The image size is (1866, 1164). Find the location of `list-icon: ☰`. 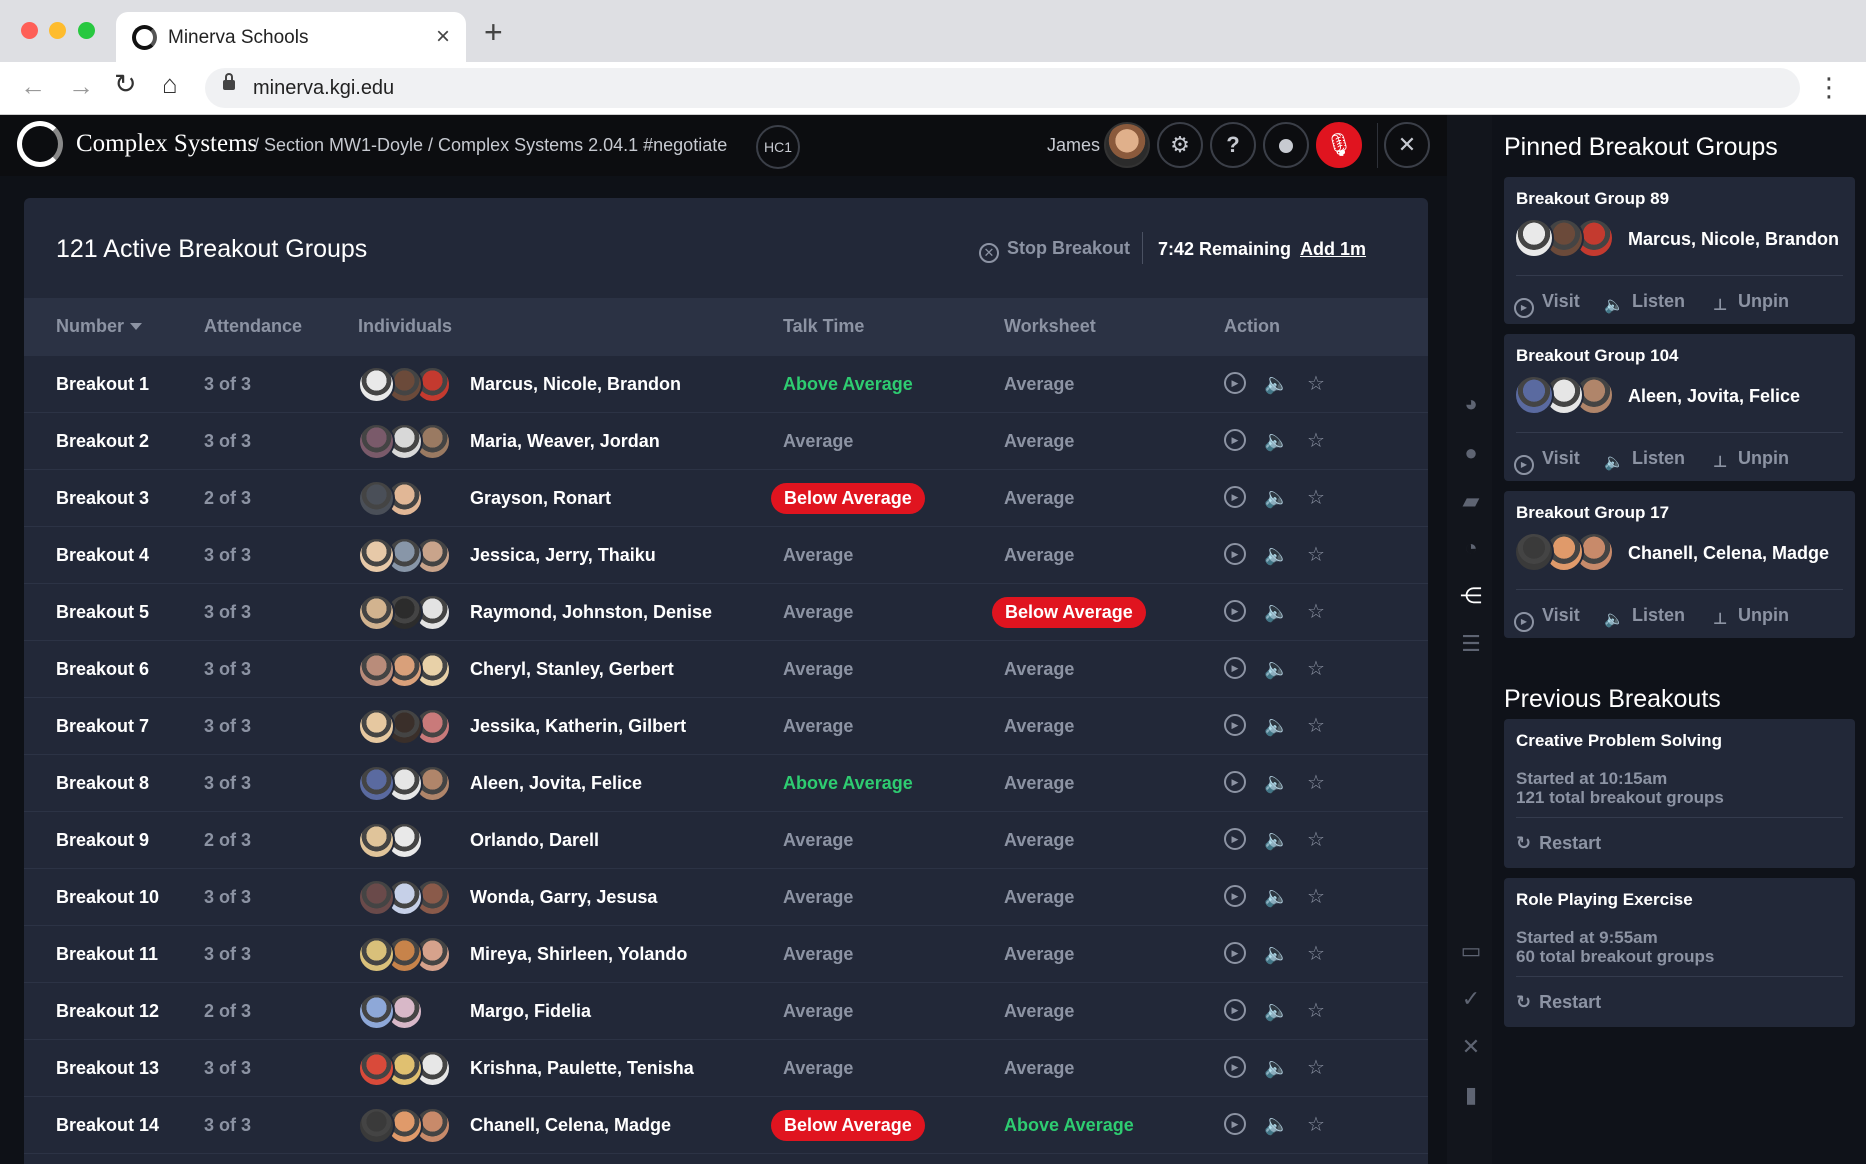

list-icon: ☰ is located at coordinates (1471, 644).